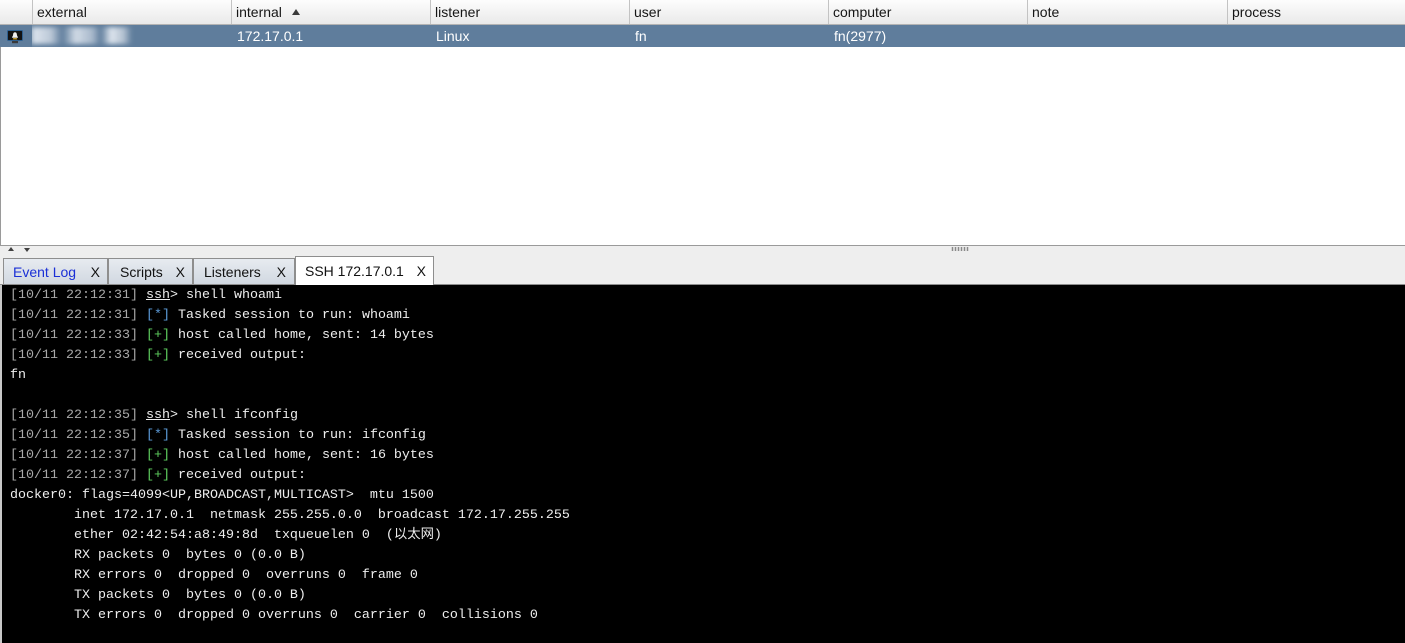 The image size is (1405, 643). I want to click on console-output-text: RX errors 0 dropped 0 overruns 0 frame 0, so click(214, 575).